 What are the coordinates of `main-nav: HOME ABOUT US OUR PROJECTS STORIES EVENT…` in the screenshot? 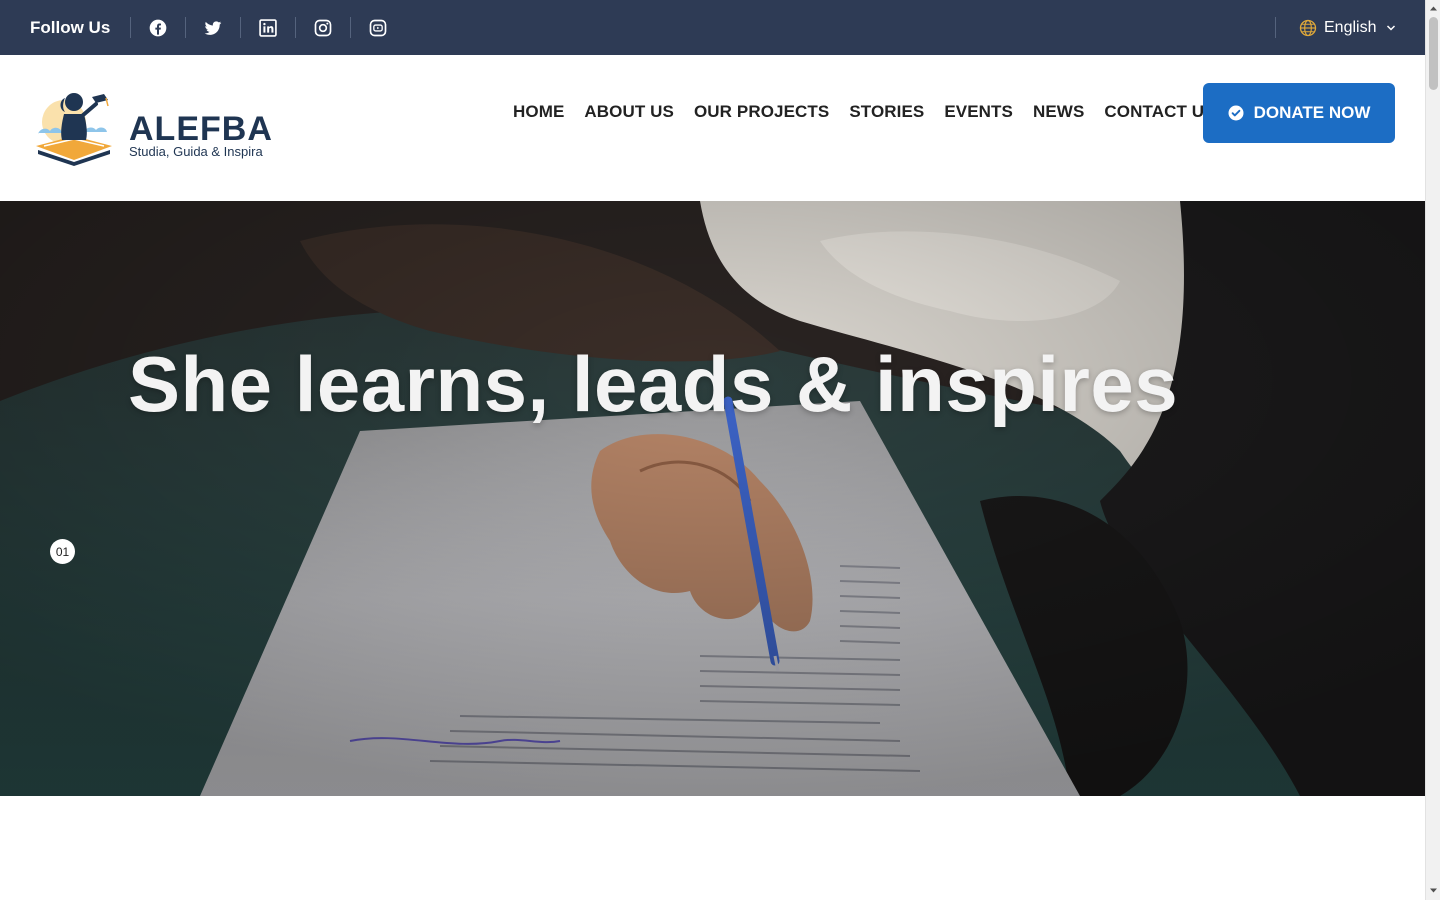 It's located at (874, 111).